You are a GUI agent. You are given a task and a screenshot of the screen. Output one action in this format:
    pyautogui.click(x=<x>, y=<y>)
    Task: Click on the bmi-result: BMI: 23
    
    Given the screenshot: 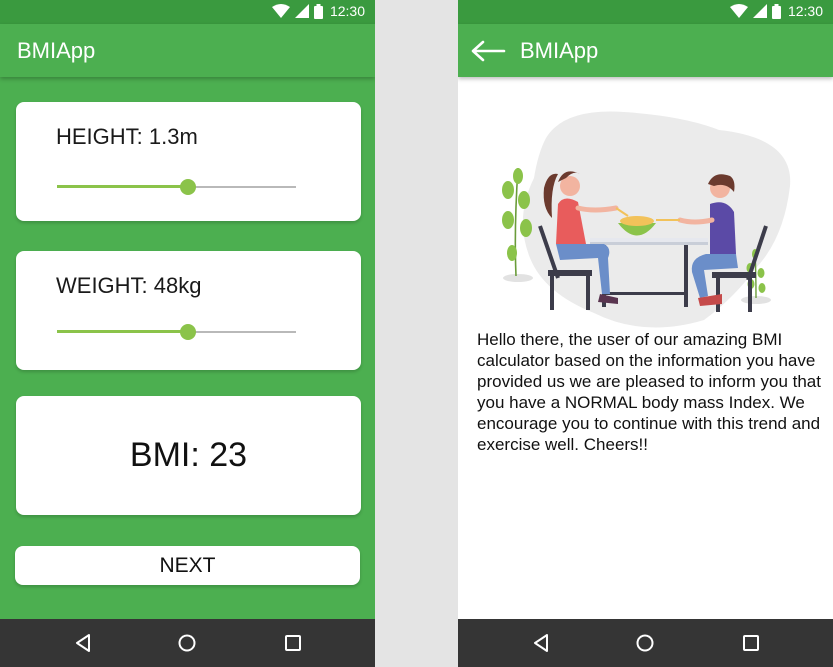 What is the action you would take?
    pyautogui.click(x=188, y=455)
    